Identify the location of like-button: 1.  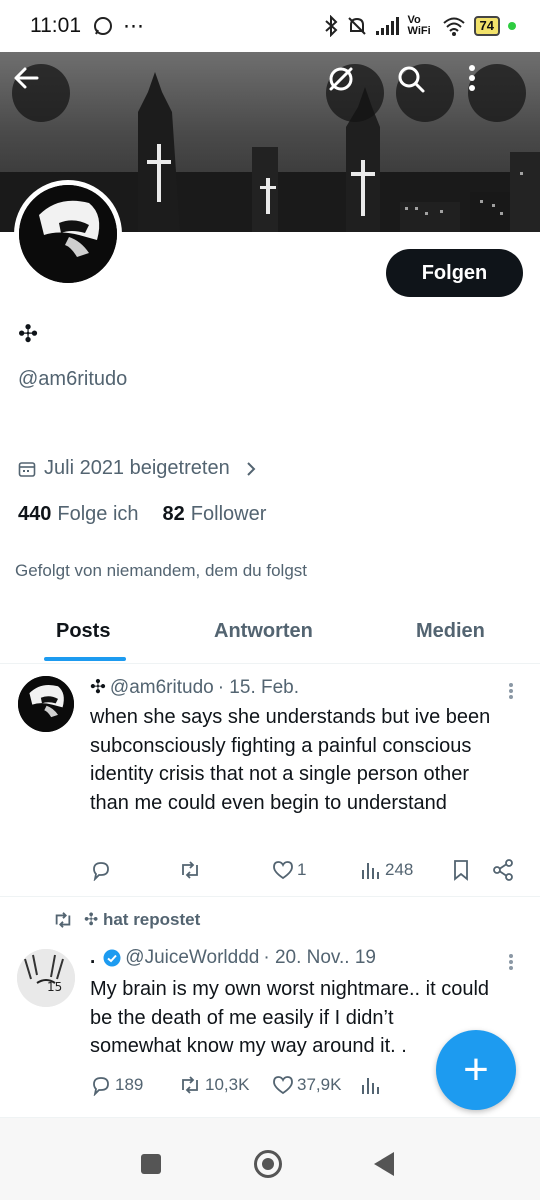
(289, 870).